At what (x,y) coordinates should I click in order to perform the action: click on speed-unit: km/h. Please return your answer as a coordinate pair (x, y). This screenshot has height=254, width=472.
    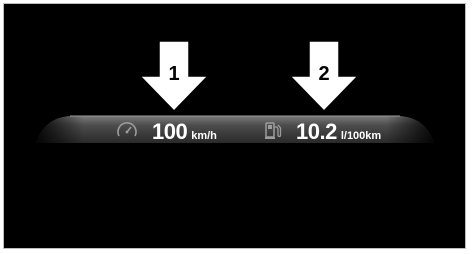
    Looking at the image, I should click on (204, 136).